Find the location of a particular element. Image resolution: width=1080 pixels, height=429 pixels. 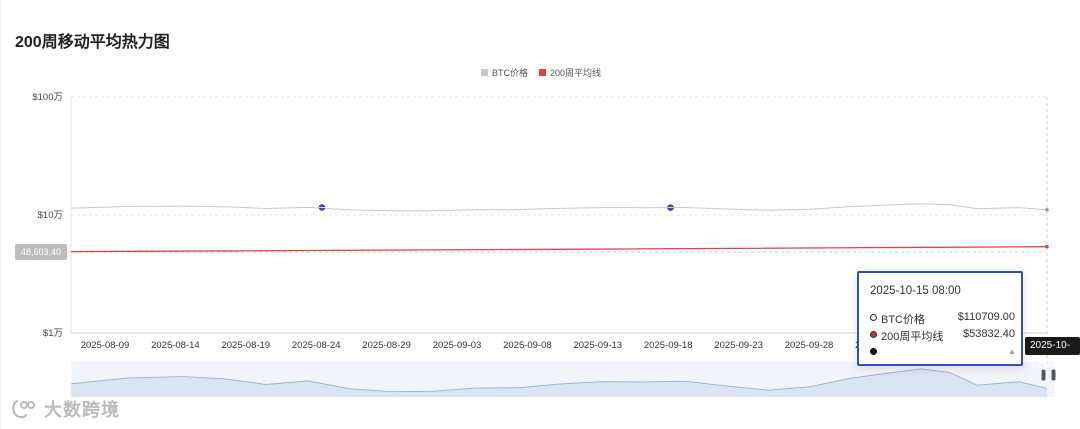

tooltip-row-ma: 200周平均线 $53832.40 is located at coordinates (942, 335).